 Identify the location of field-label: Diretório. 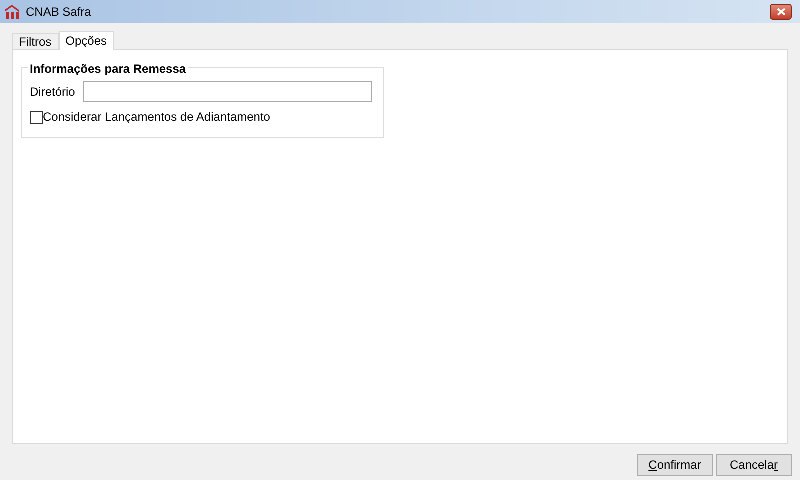
(53, 92).